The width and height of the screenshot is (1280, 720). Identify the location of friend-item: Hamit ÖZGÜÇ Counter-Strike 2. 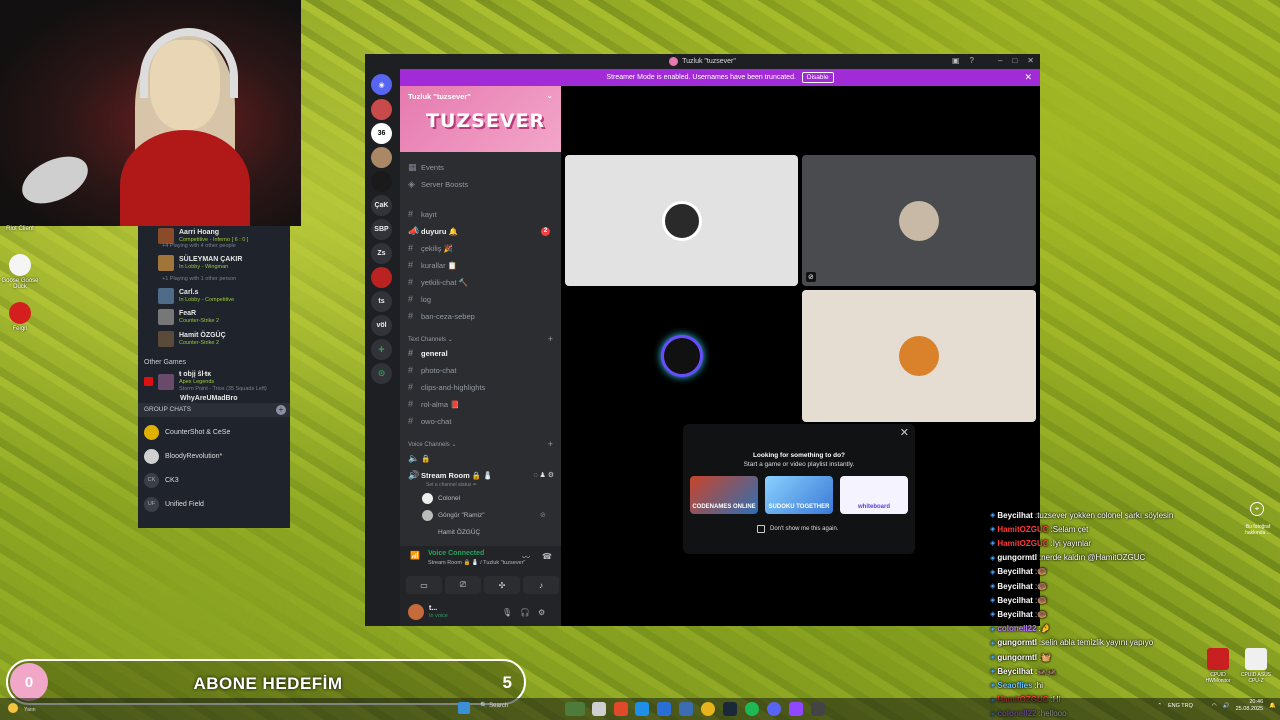
(192, 339).